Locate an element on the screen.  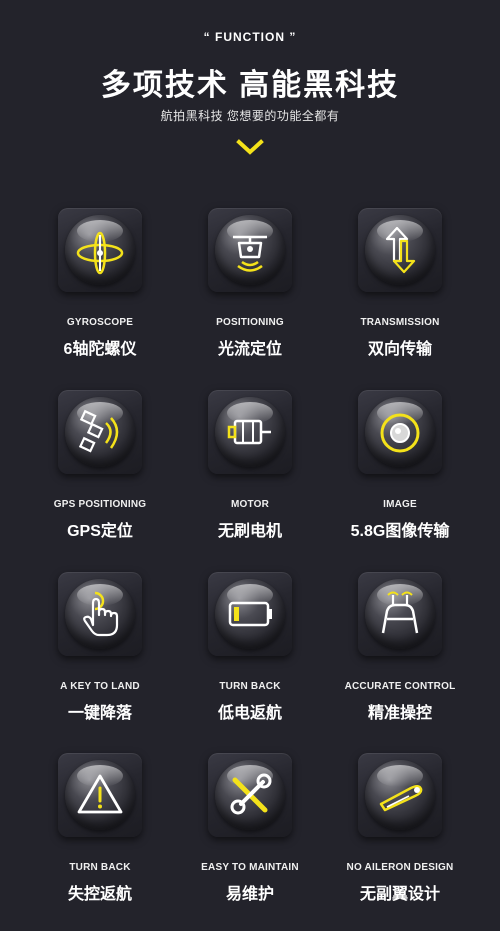
feature-title-en: A KEY TO LAND is located at coordinates (100, 686).